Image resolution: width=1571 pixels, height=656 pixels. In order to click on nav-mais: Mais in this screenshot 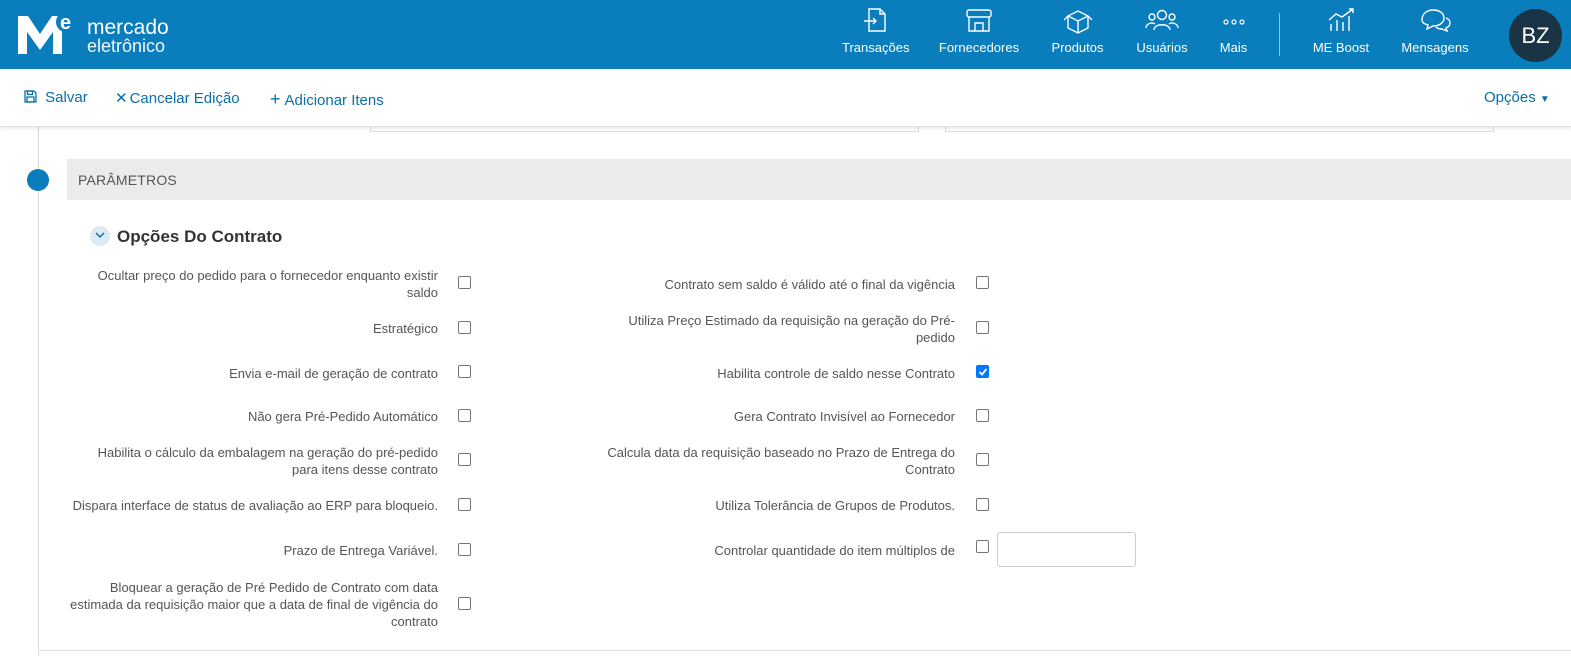, I will do `click(1233, 35)`.